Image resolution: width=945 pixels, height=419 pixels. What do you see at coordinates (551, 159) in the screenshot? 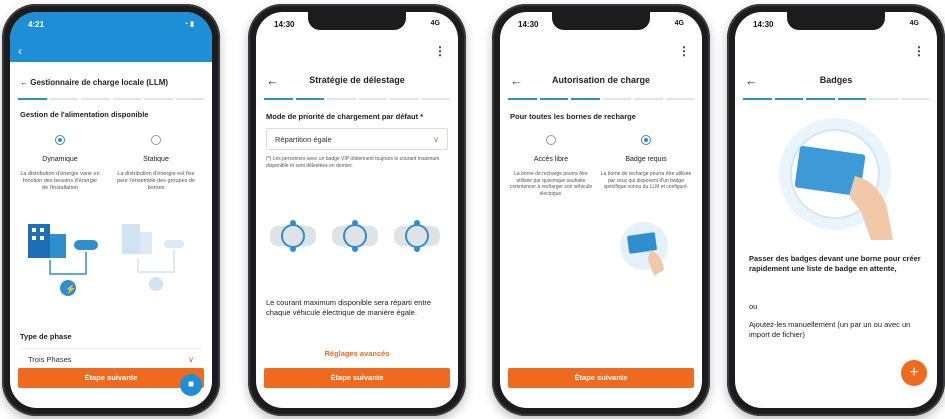
I see `option-label: Accès libre` at bounding box center [551, 159].